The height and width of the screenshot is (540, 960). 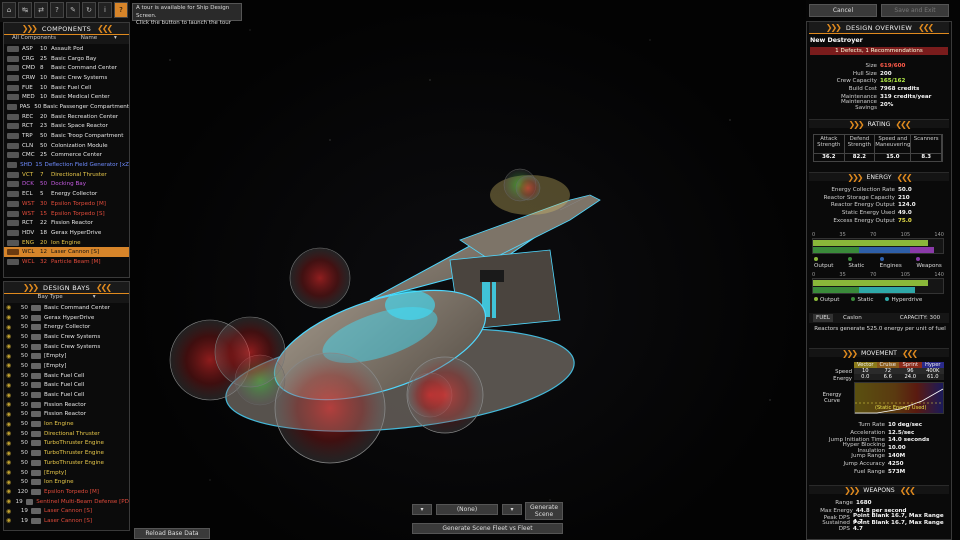 What do you see at coordinates (66, 156) in the screenshot?
I see `component-row: CMC 25 Commerce Center` at bounding box center [66, 156].